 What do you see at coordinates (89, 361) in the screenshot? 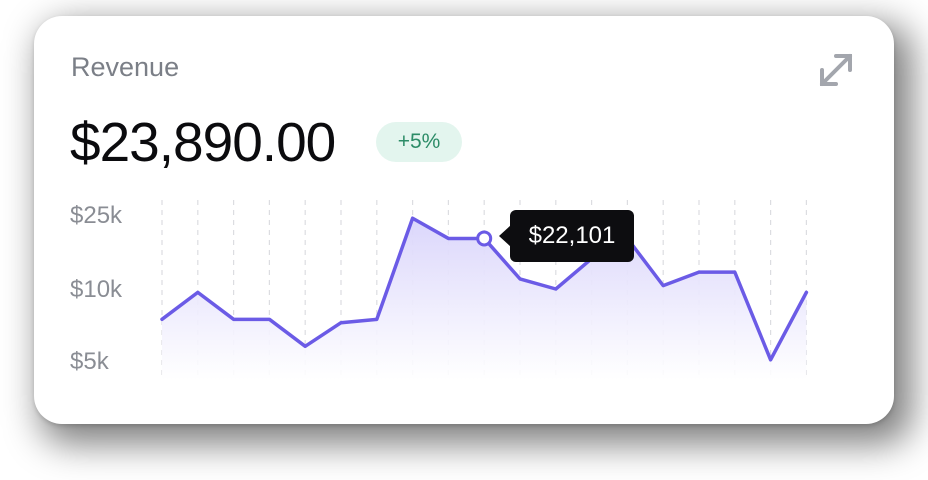
I see `y-tick-label: $5k` at bounding box center [89, 361].